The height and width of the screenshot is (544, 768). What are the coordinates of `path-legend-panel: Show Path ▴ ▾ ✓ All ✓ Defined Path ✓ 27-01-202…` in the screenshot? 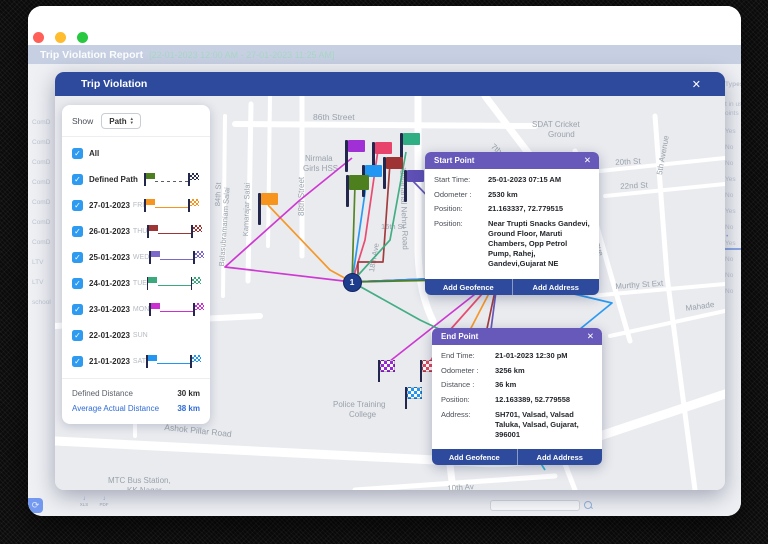 It's located at (136, 264).